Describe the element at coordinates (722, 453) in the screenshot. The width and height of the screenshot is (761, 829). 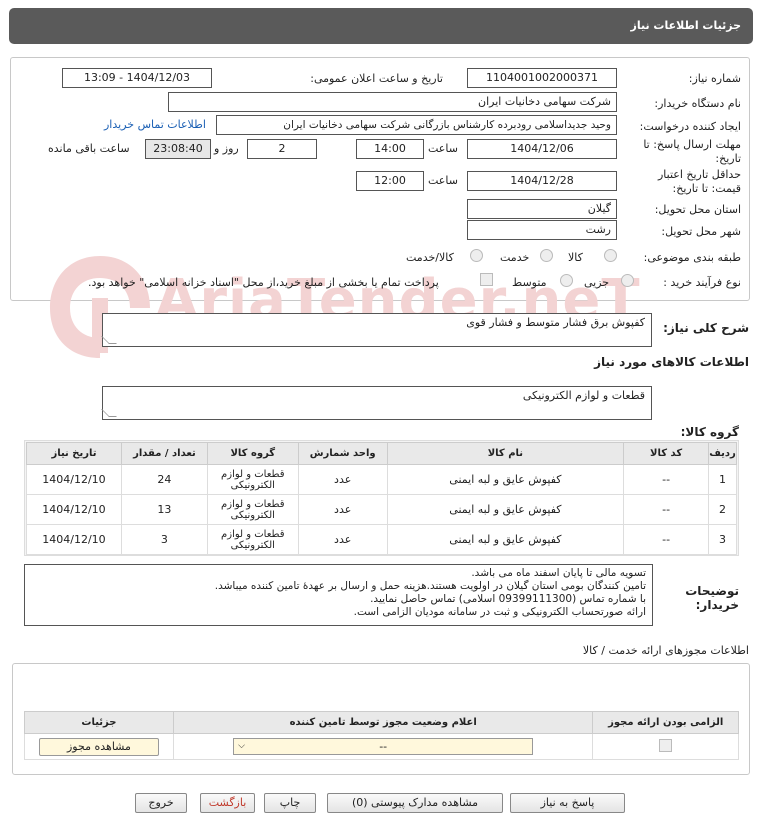
I see `col-row: ردیف` at that location.